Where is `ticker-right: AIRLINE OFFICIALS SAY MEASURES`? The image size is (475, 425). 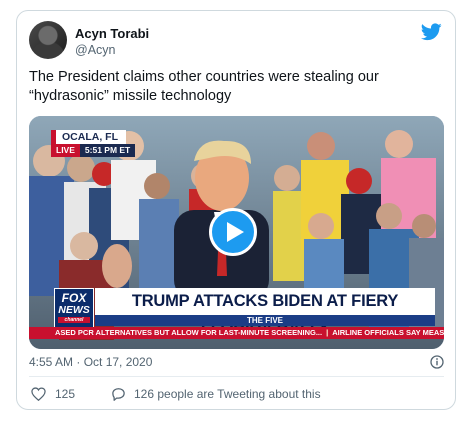
ticker-right: AIRLINE OFFICIALS SAY MEASURES is located at coordinates (388, 332).